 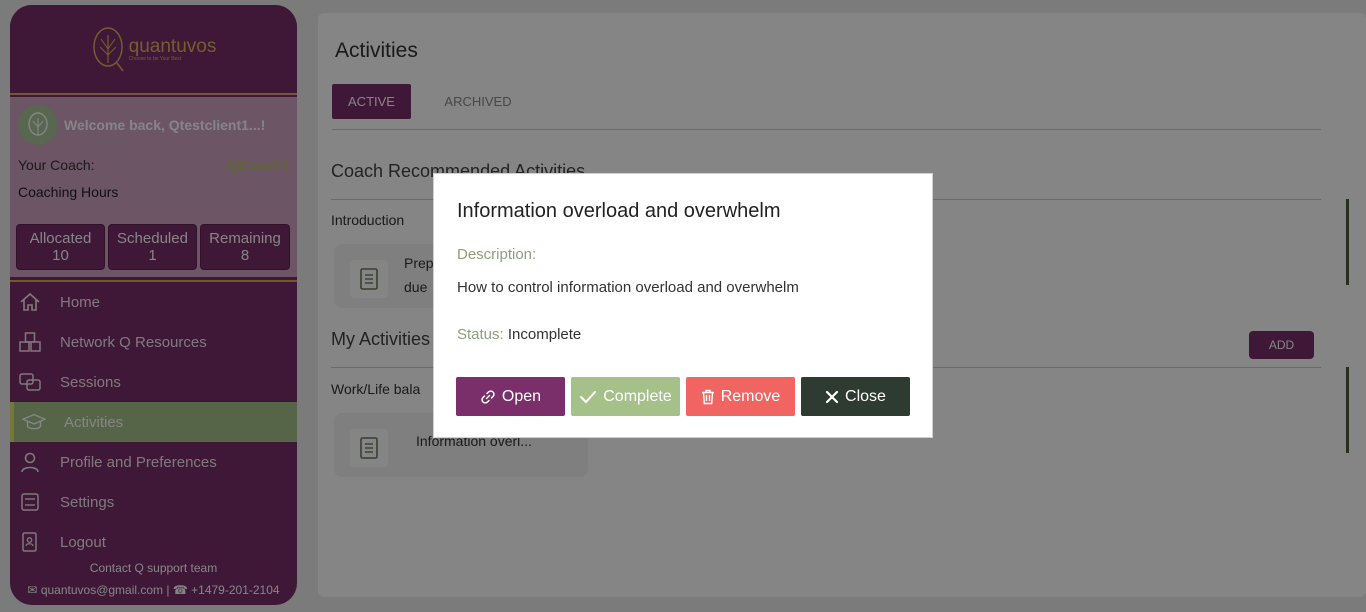 I want to click on check-icon, so click(x=588, y=396).